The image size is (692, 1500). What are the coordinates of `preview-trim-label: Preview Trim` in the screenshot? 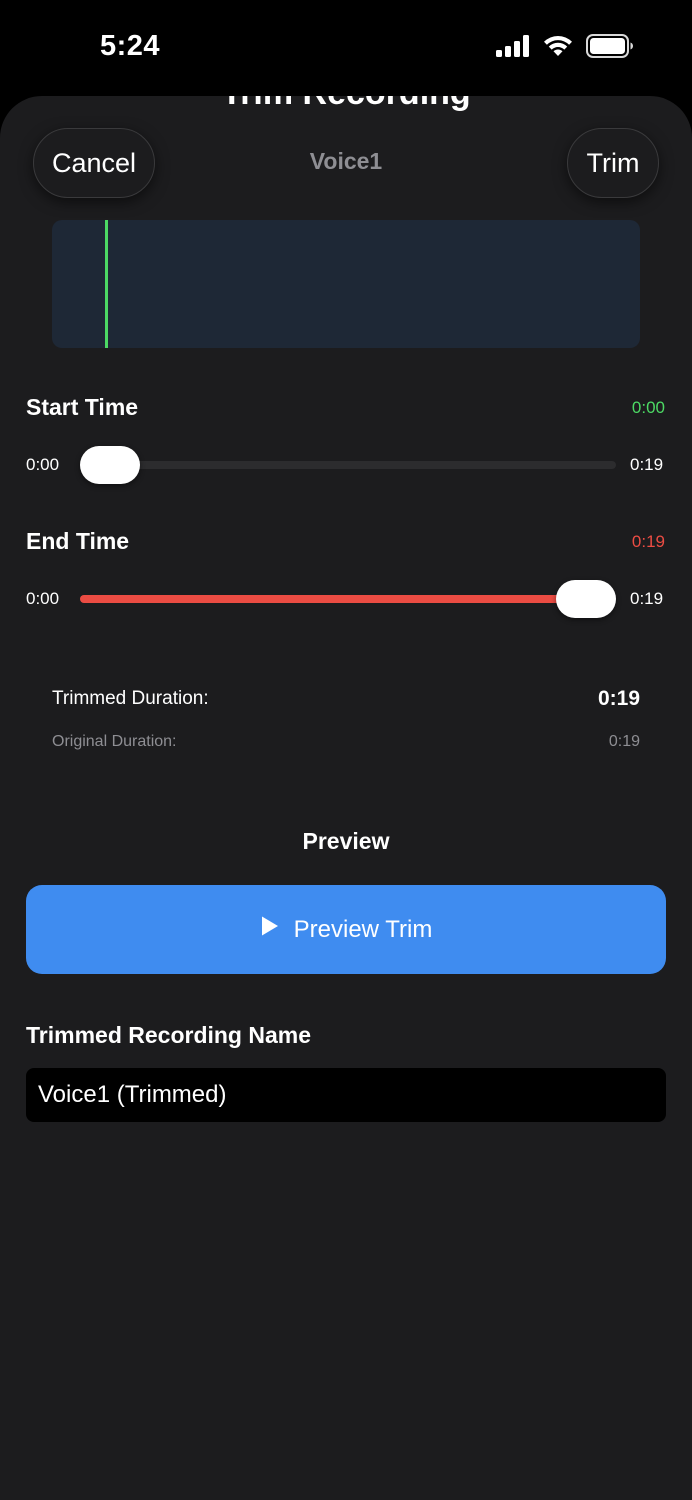 It's located at (363, 929).